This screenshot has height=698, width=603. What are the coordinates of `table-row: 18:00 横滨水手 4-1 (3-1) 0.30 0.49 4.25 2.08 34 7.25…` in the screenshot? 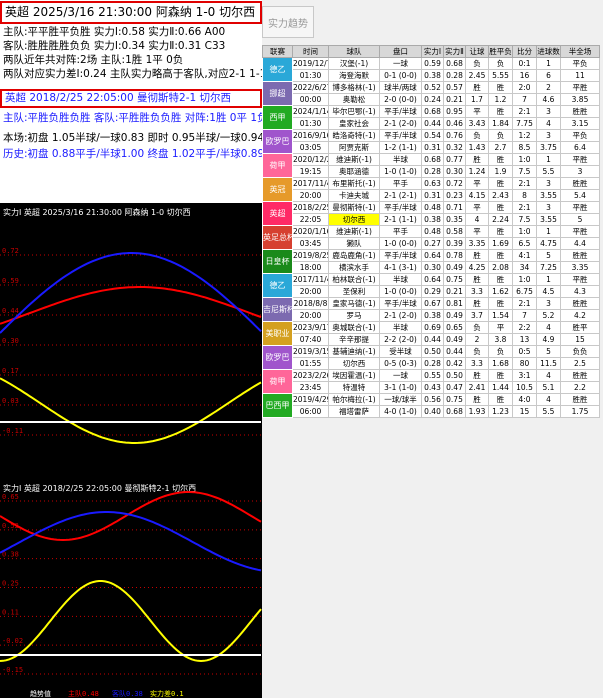 It's located at (431, 267).